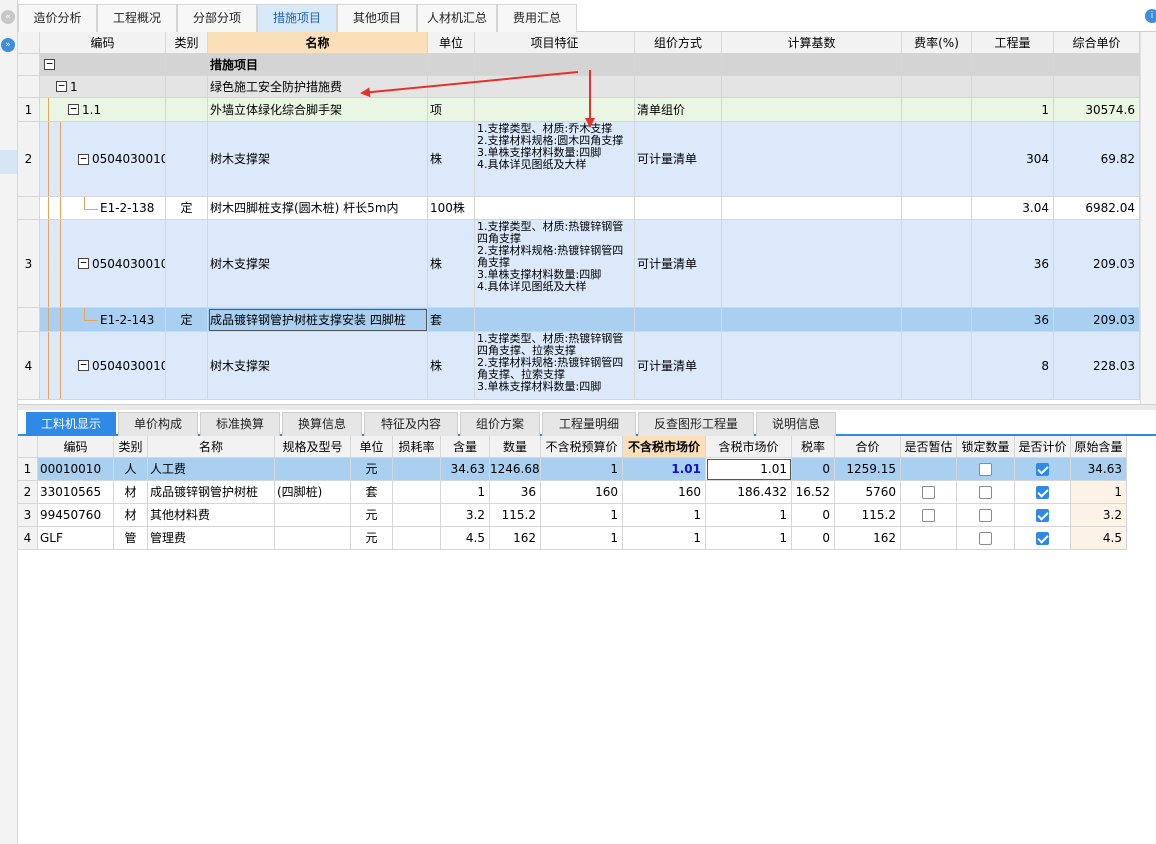 This screenshot has width=1156, height=844. I want to click on top-tab-0: 造价分析, so click(57, 18).